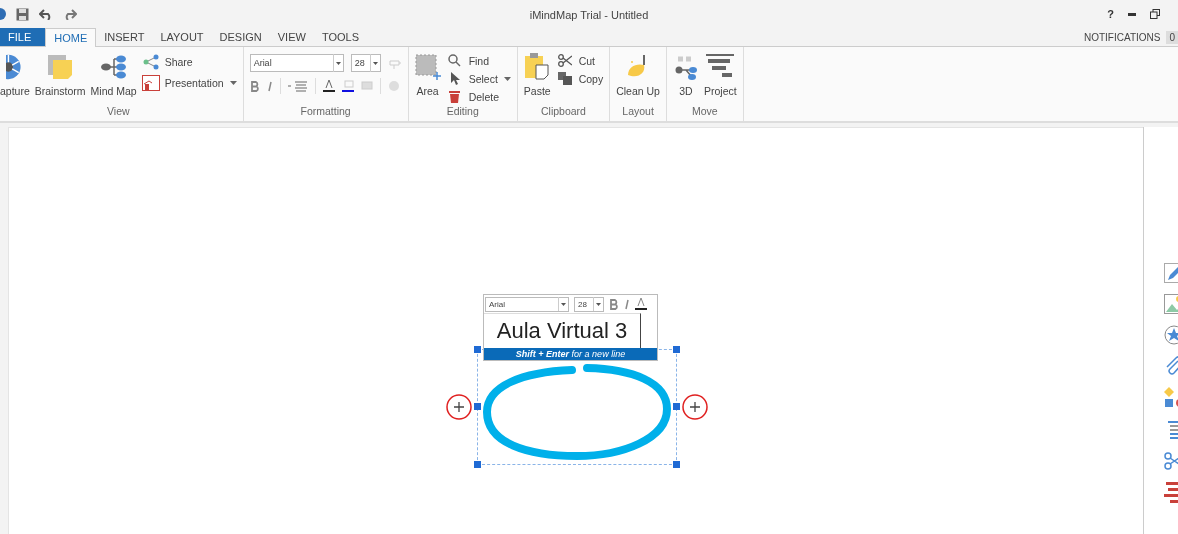 This screenshot has width=1178, height=534. Describe the element at coordinates (564, 78) in the screenshot. I see `copy-icon` at that location.